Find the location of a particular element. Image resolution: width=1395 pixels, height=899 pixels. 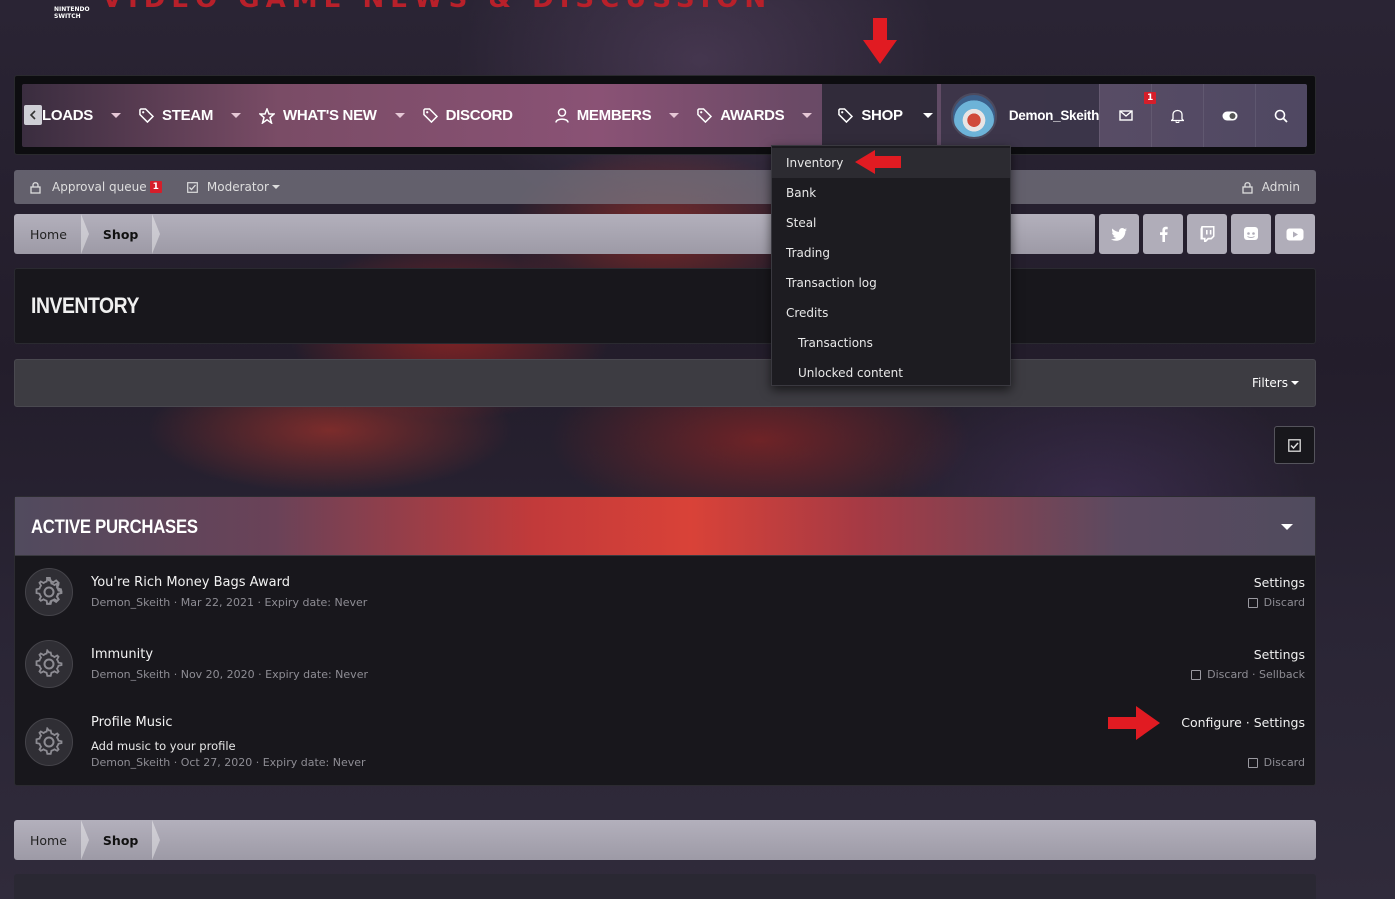

panel-header: ACTIVE PURCHASES is located at coordinates (665, 526).